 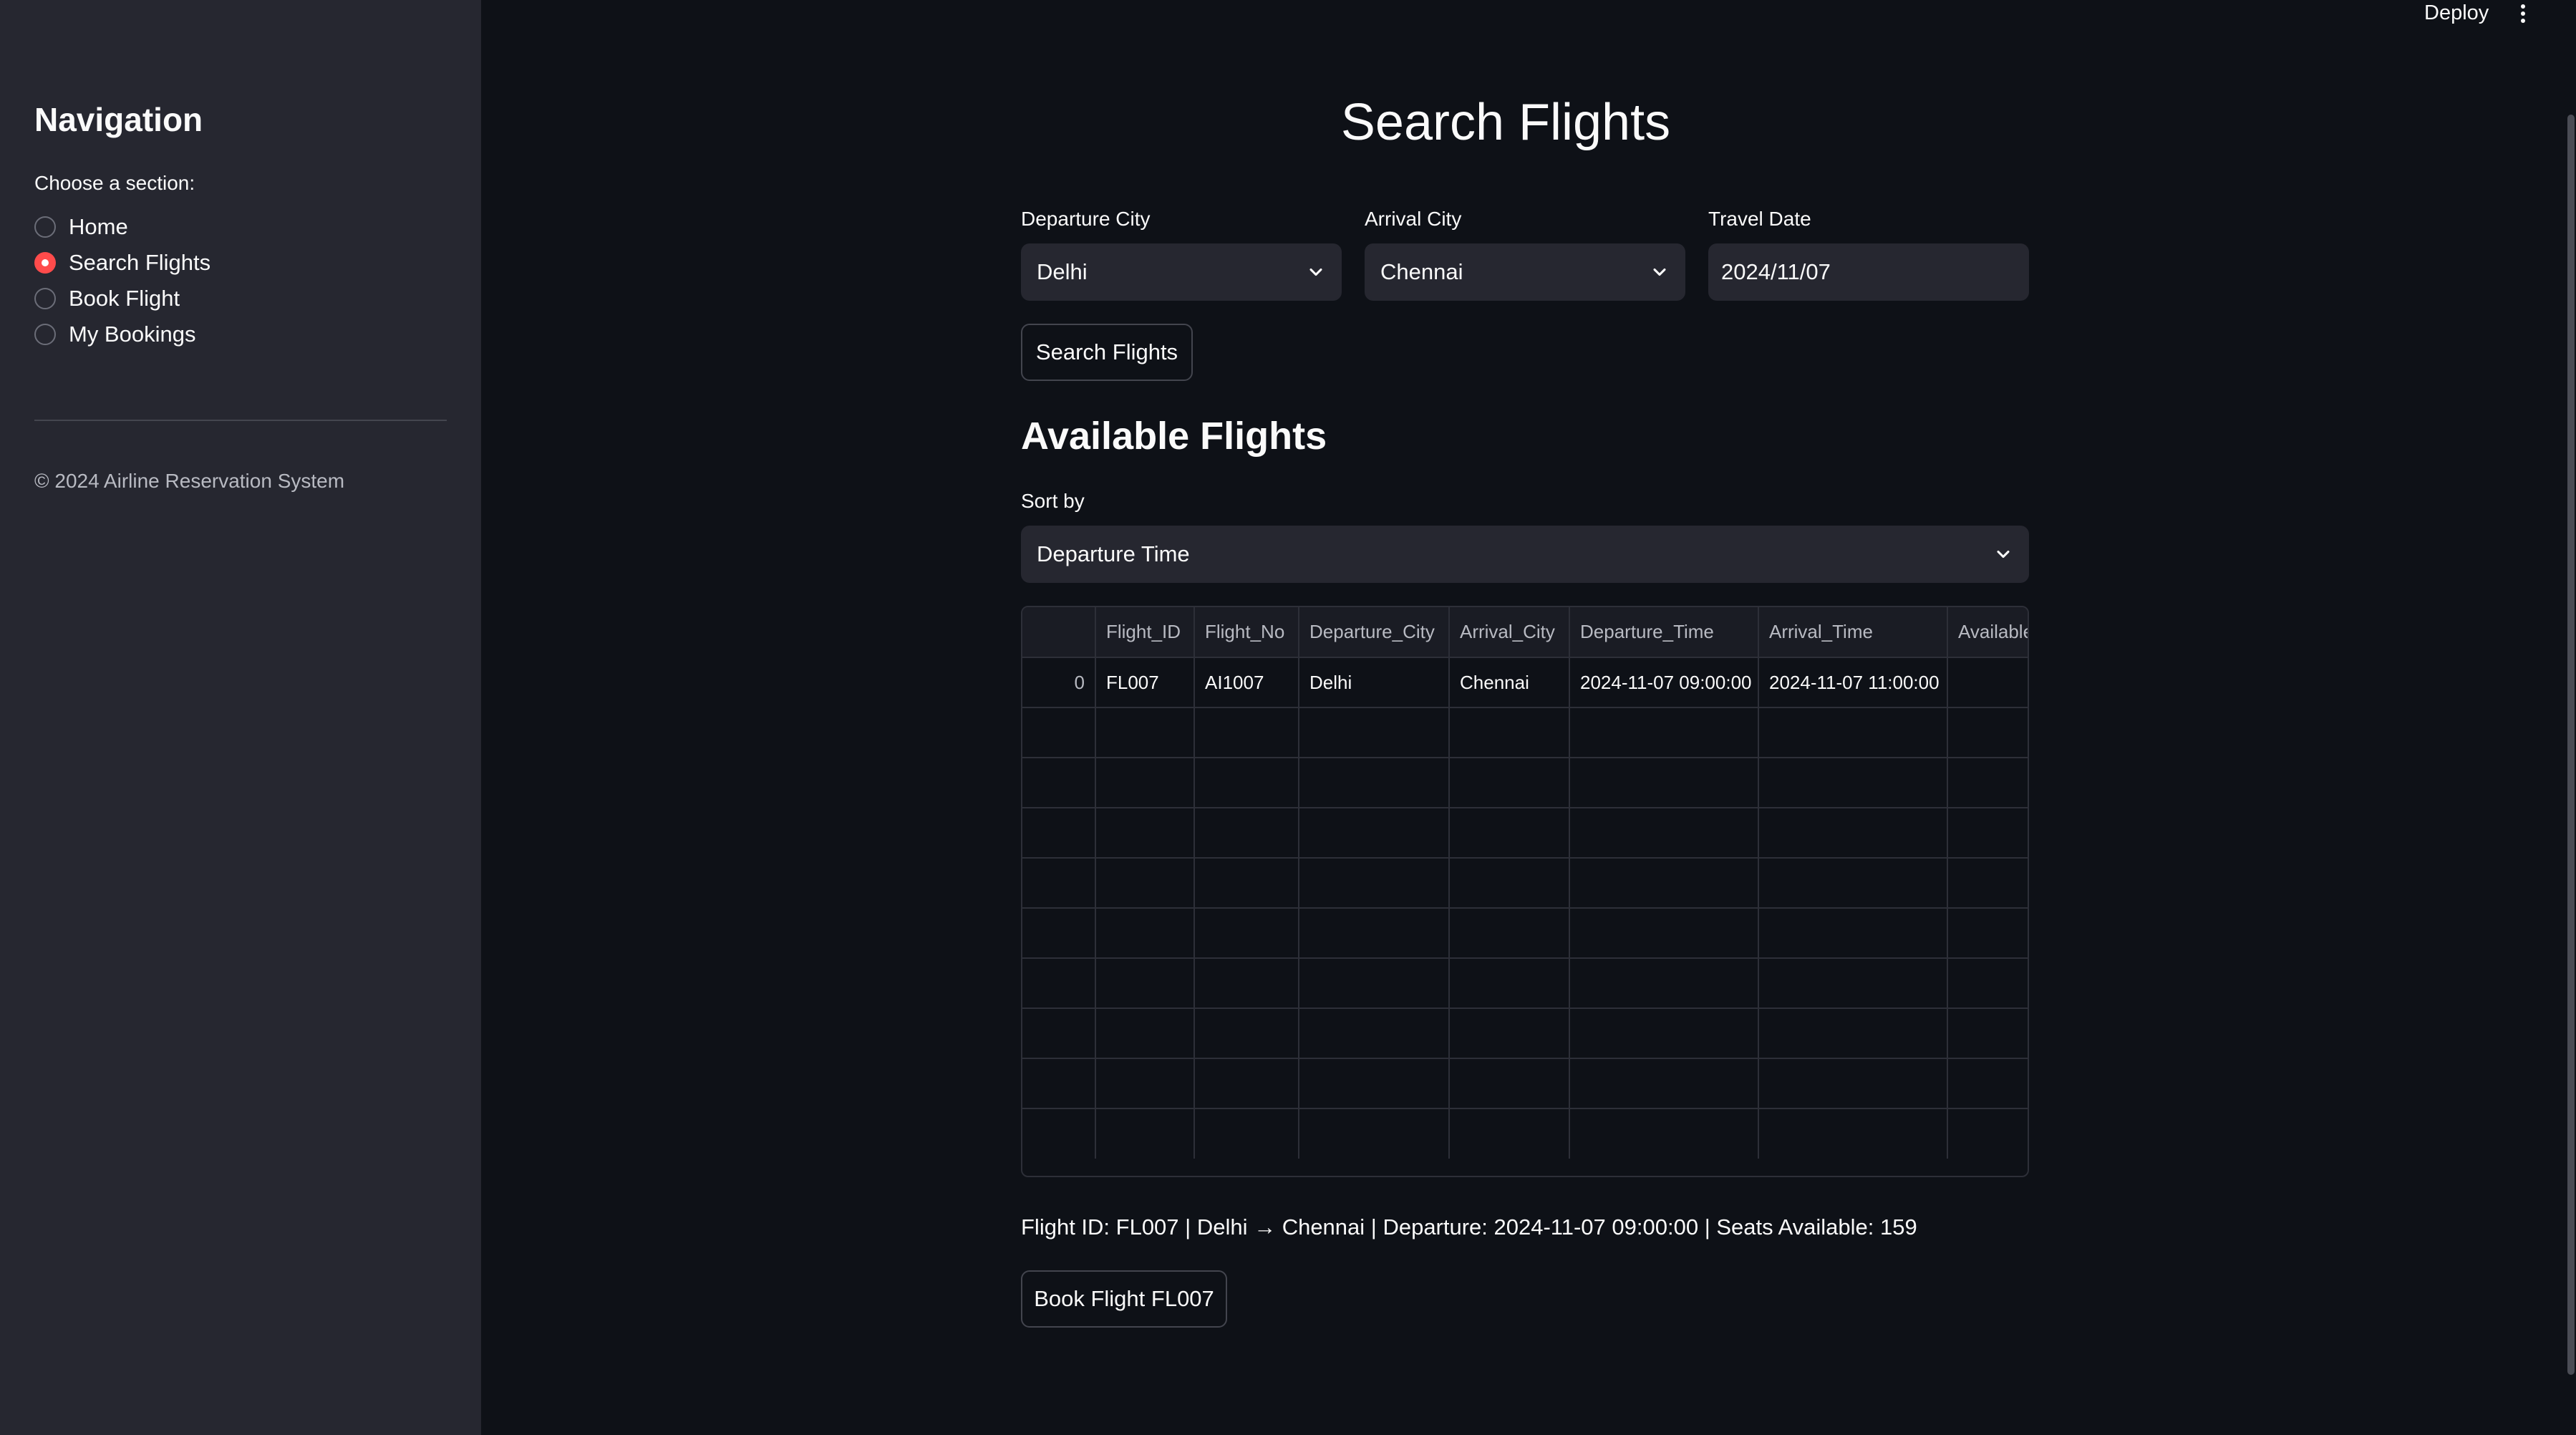 What do you see at coordinates (1247, 682) in the screenshot?
I see `table-cell-flight-no: AI1007` at bounding box center [1247, 682].